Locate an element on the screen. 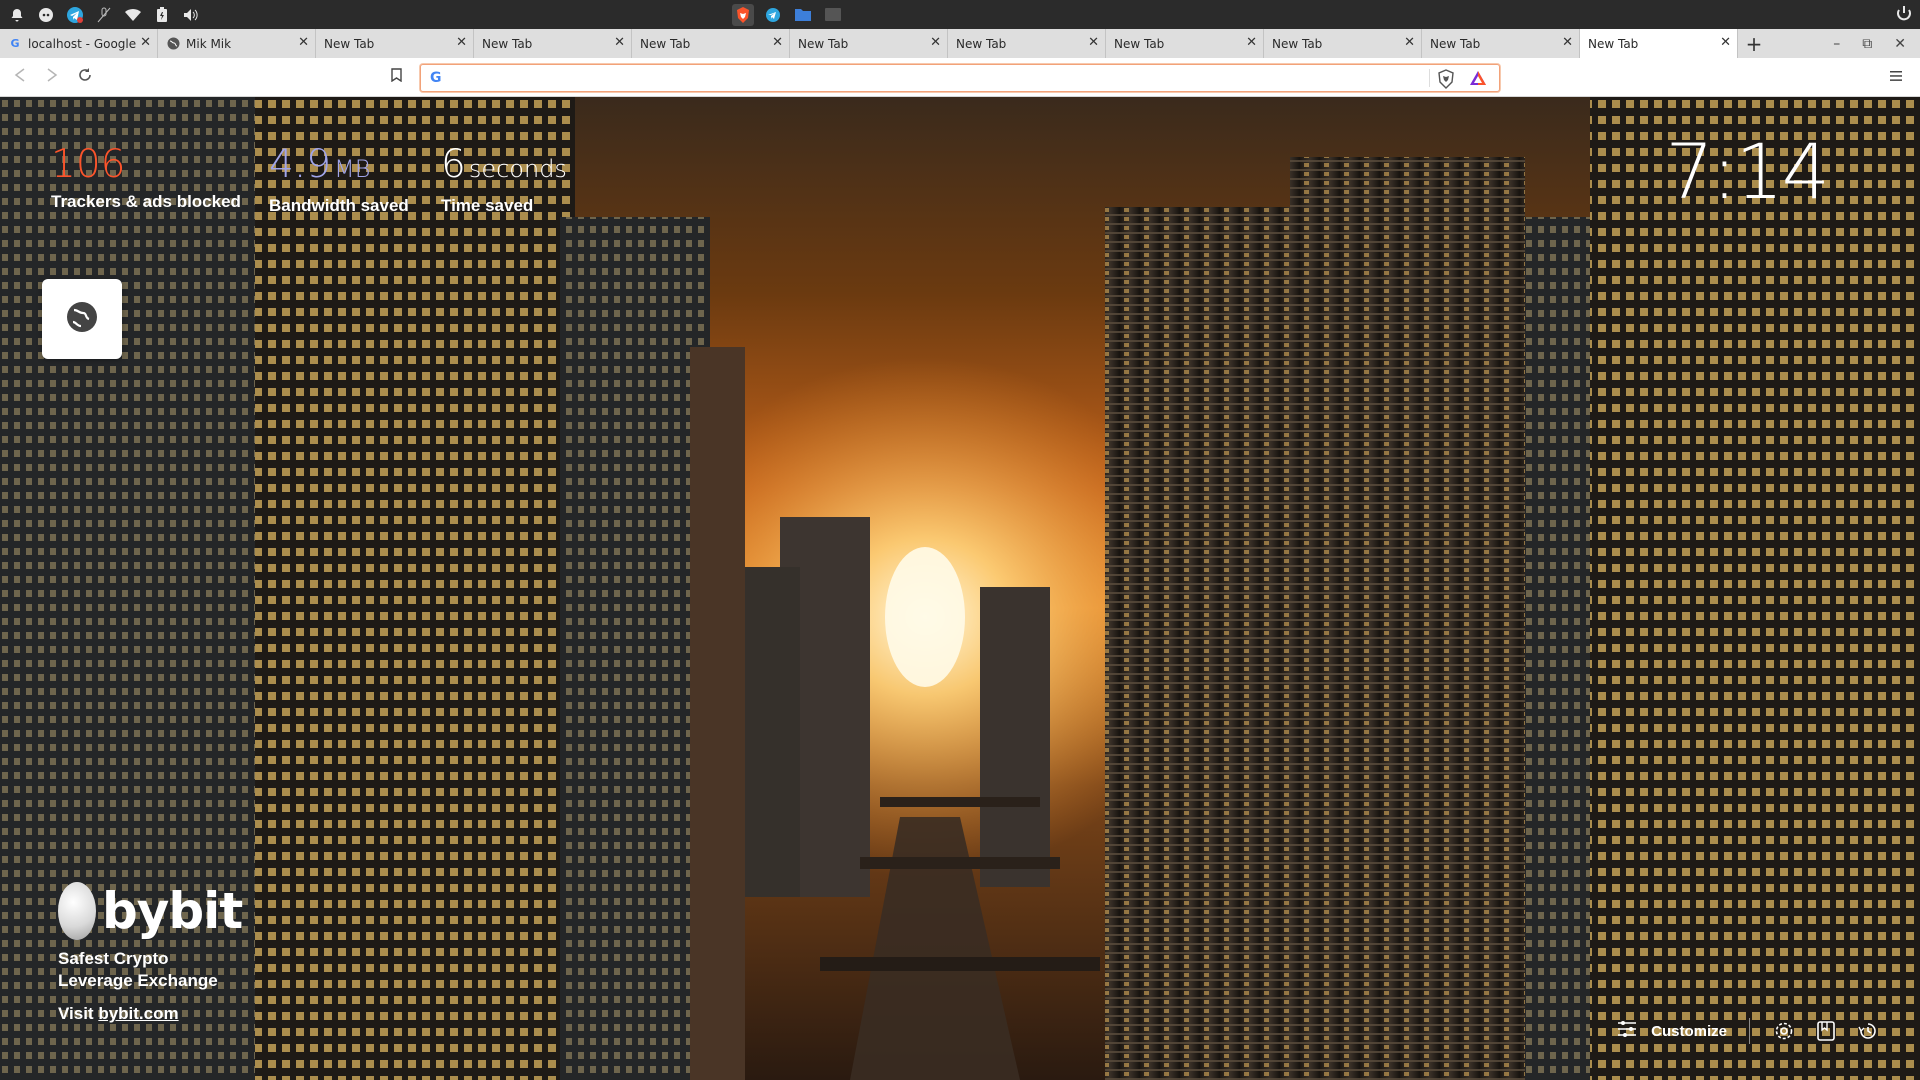 The height and width of the screenshot is (1080, 1920). bybit-mark-icon is located at coordinates (77, 911).